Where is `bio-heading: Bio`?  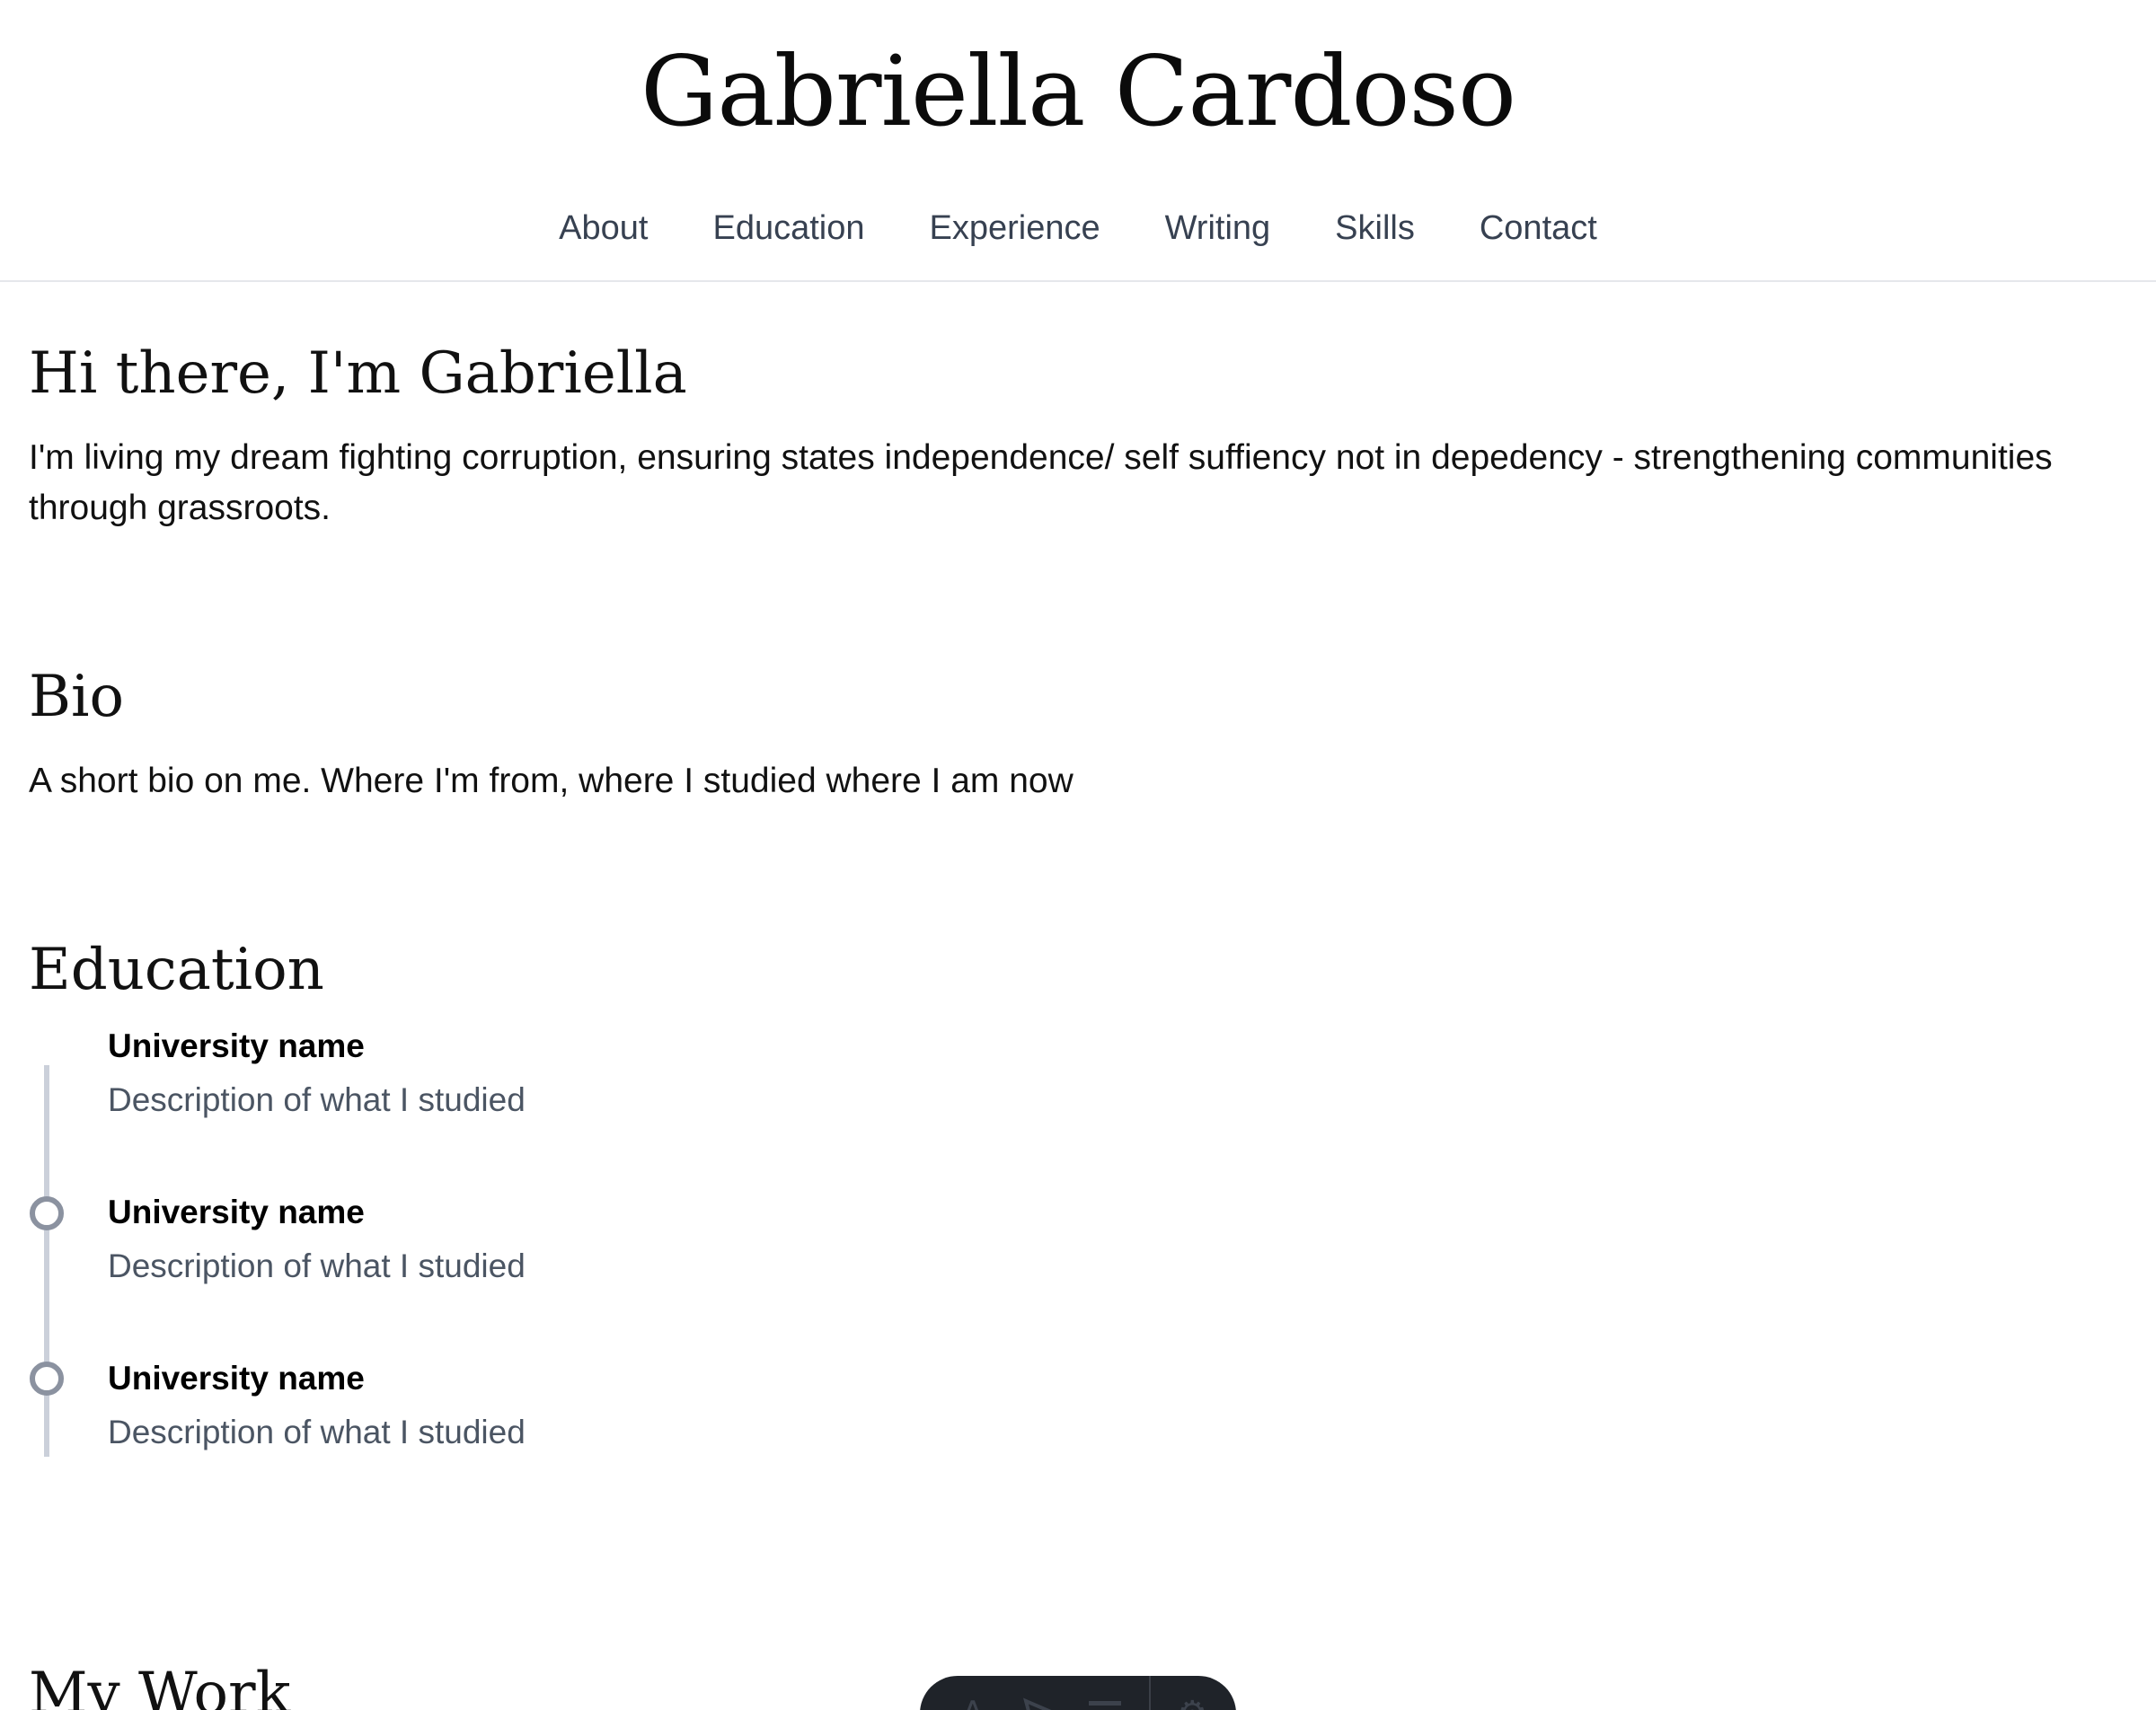 bio-heading: Bio is located at coordinates (77, 697).